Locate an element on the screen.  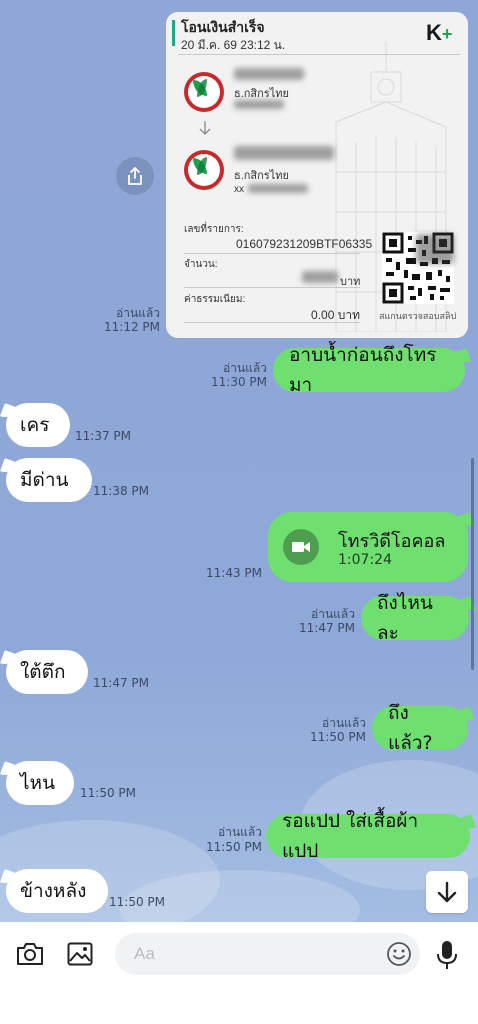
incoming-message: ไหน is located at coordinates (40, 783).